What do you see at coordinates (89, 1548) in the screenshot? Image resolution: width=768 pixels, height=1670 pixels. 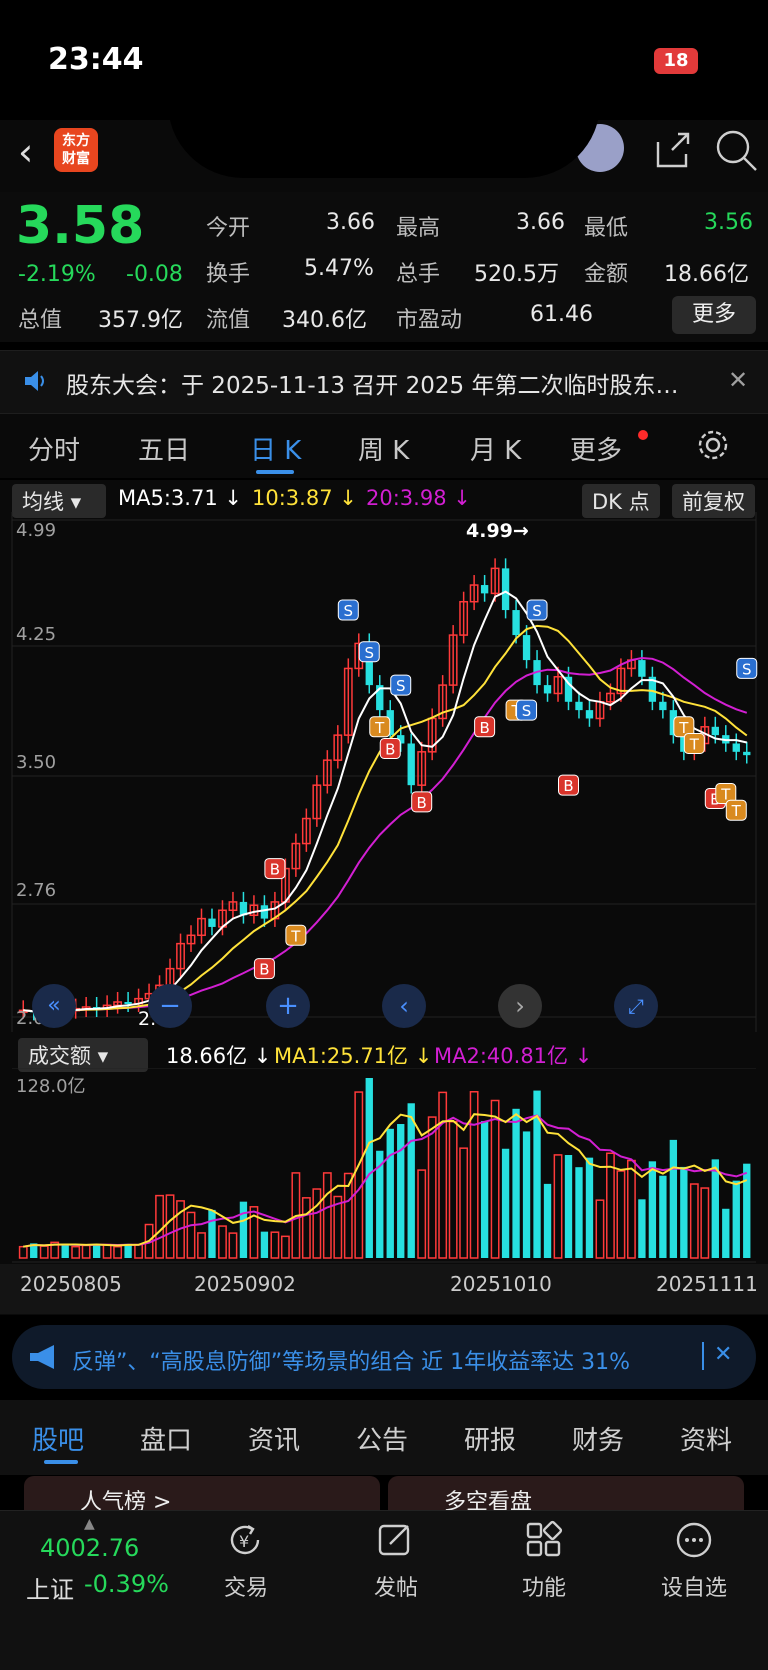 I see `index-value: 4002.76` at bounding box center [89, 1548].